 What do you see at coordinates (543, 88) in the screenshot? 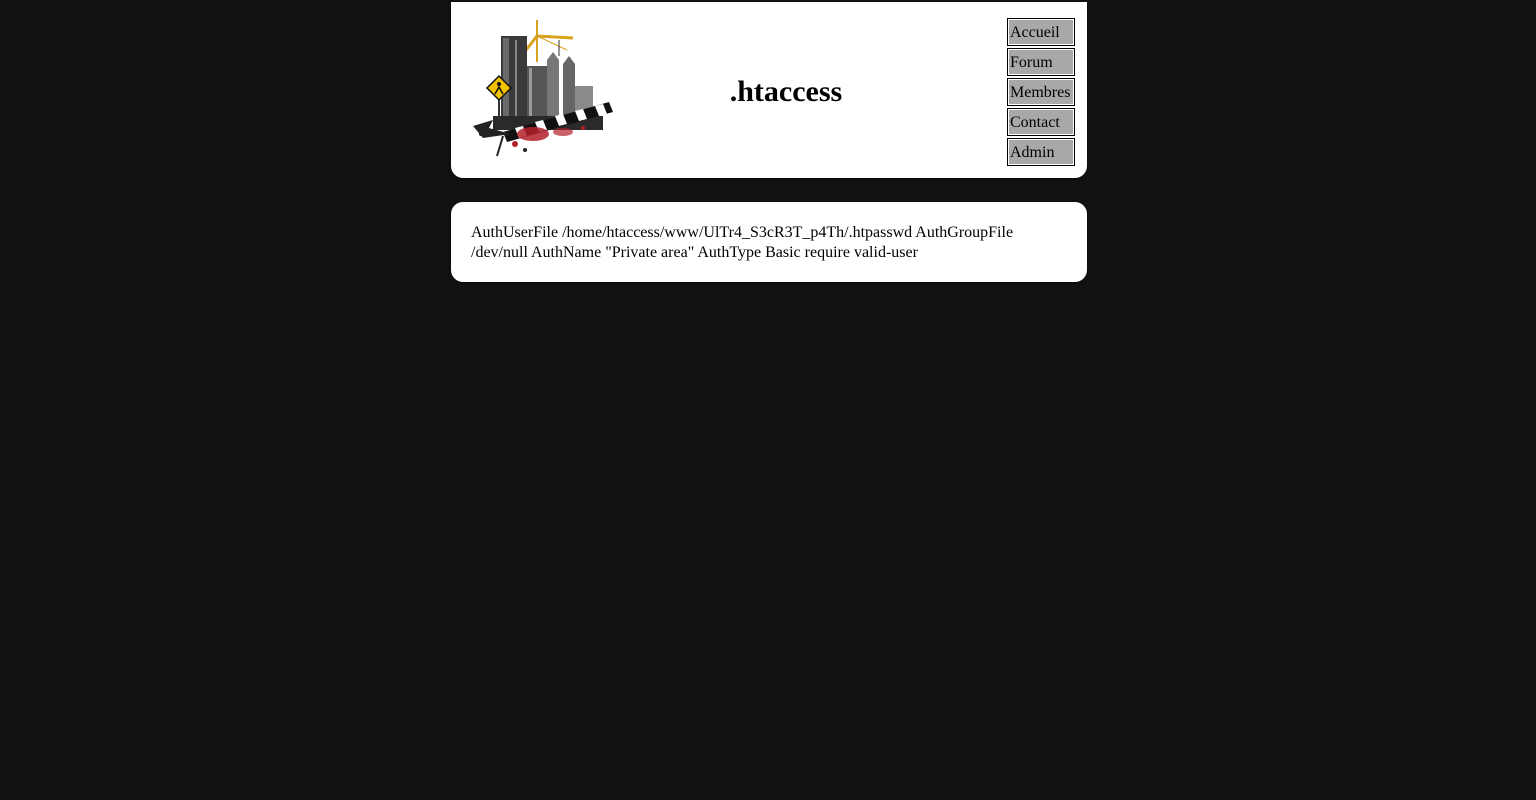
I see `construction-city-logo-icon` at bounding box center [543, 88].